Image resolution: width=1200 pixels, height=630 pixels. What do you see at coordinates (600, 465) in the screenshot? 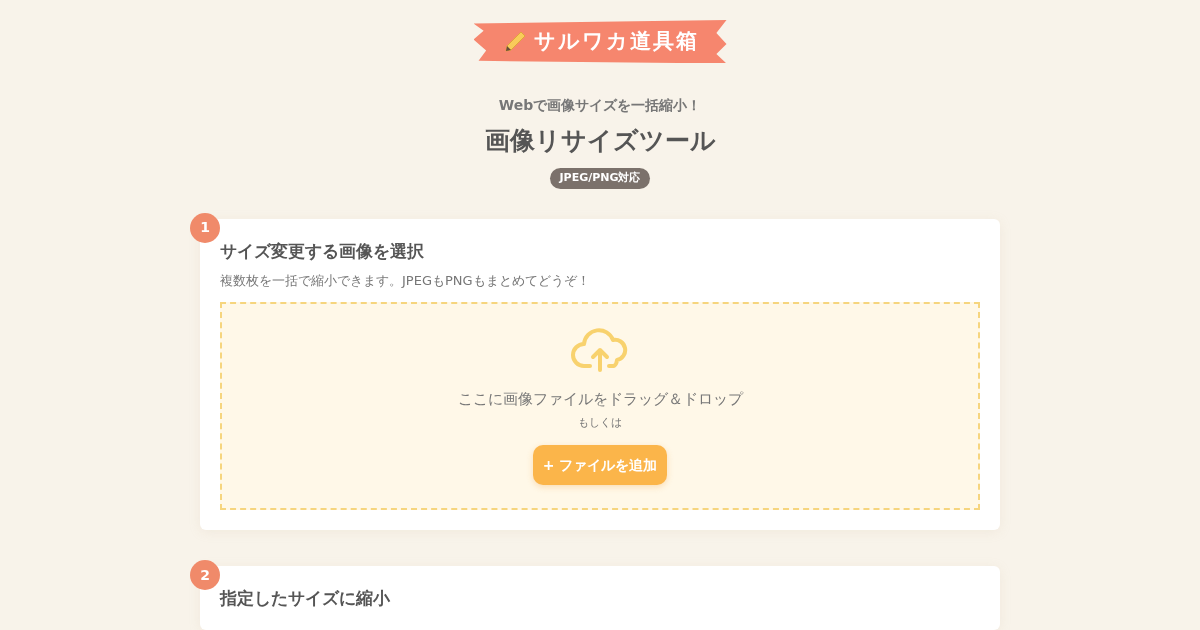
I see `add-file-button: + ファイルを追加` at bounding box center [600, 465].